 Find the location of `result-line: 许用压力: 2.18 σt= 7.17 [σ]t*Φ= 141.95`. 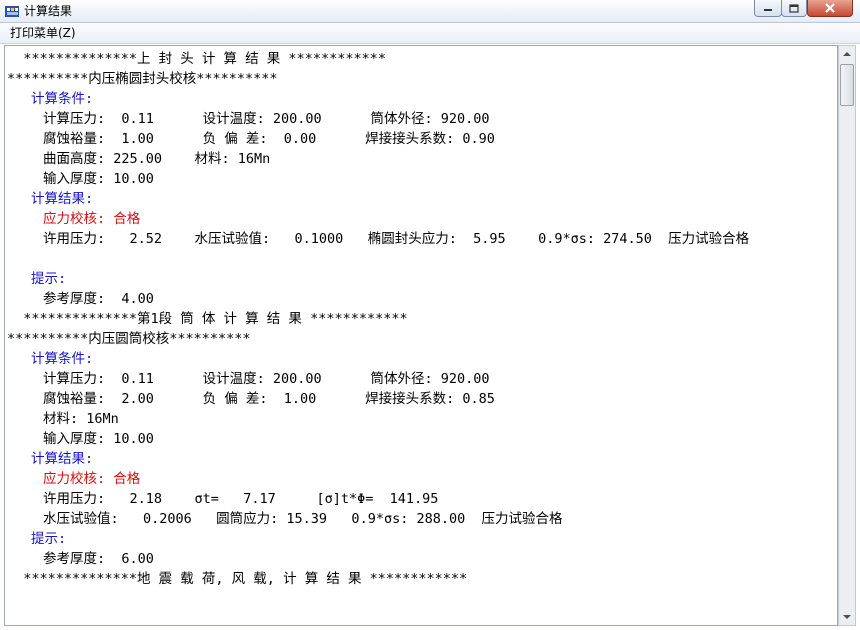

result-line: 许用压力: 2.18 σt= 7.17 [σ]t*Φ= 141.95 is located at coordinates (241, 499).